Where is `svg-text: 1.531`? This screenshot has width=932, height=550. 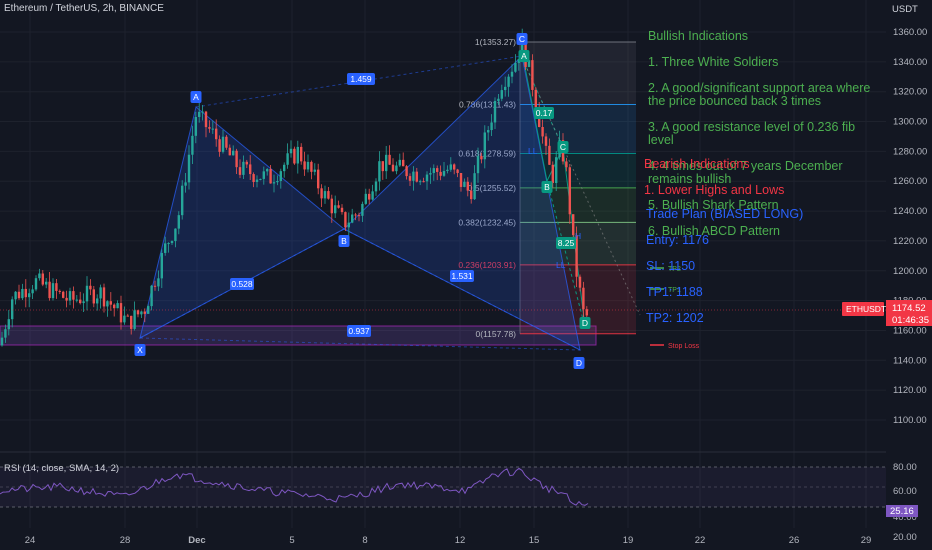 svg-text: 1.531 is located at coordinates (462, 276).